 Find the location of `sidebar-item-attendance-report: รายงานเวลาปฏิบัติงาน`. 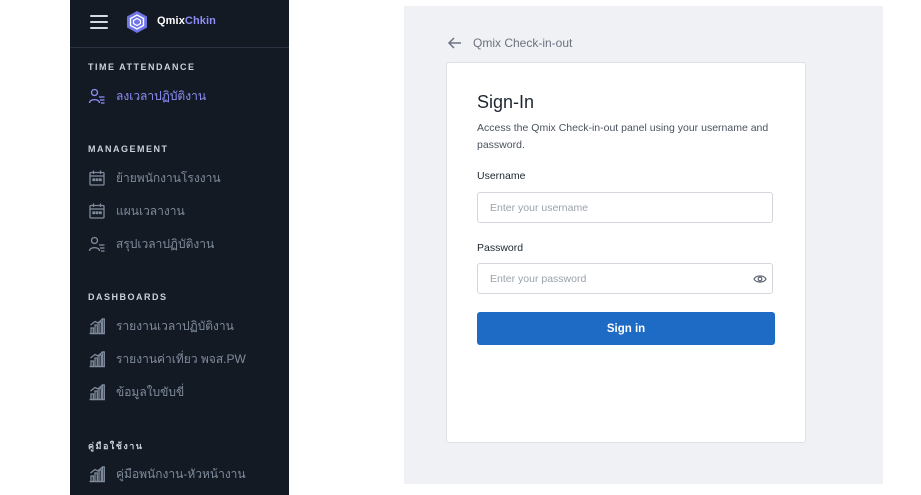

sidebar-item-attendance-report: รายงานเวลาปฏิบัติงาน is located at coordinates (161, 326).